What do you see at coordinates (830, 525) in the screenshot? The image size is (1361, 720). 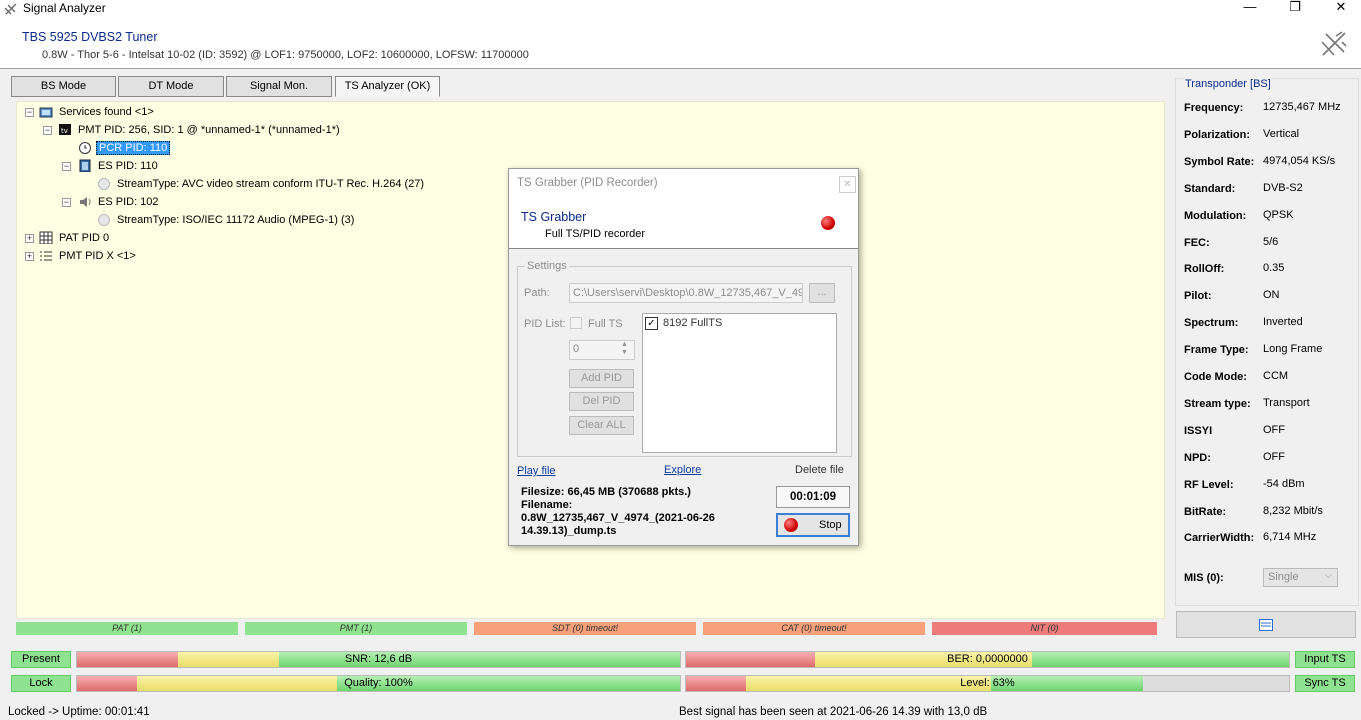 I see `stop-label: Stop` at bounding box center [830, 525].